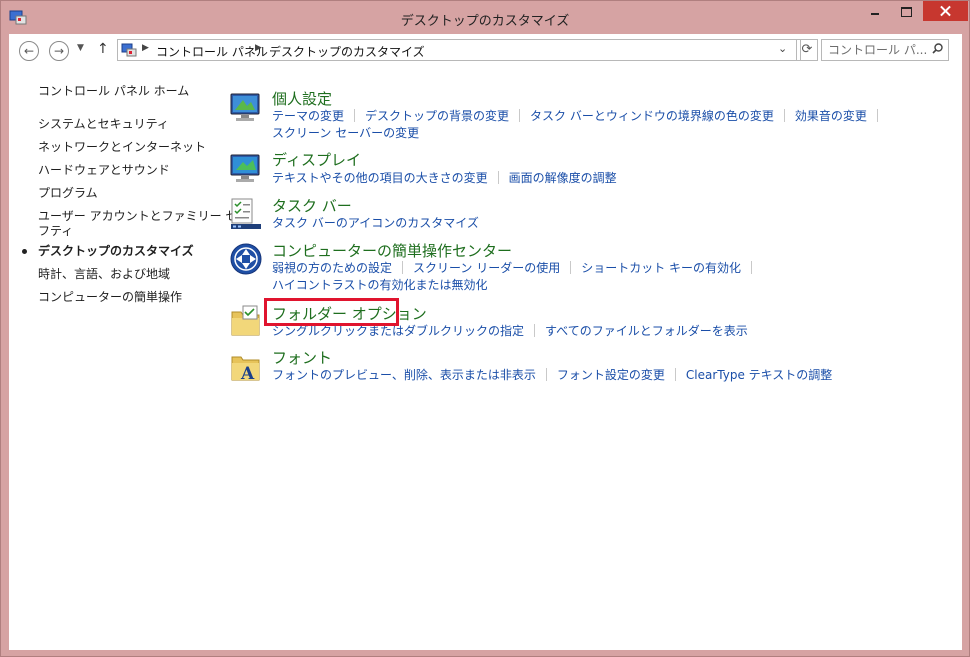 The image size is (970, 657). Describe the element at coordinates (906, 11) in the screenshot. I see `maximize-button` at that location.